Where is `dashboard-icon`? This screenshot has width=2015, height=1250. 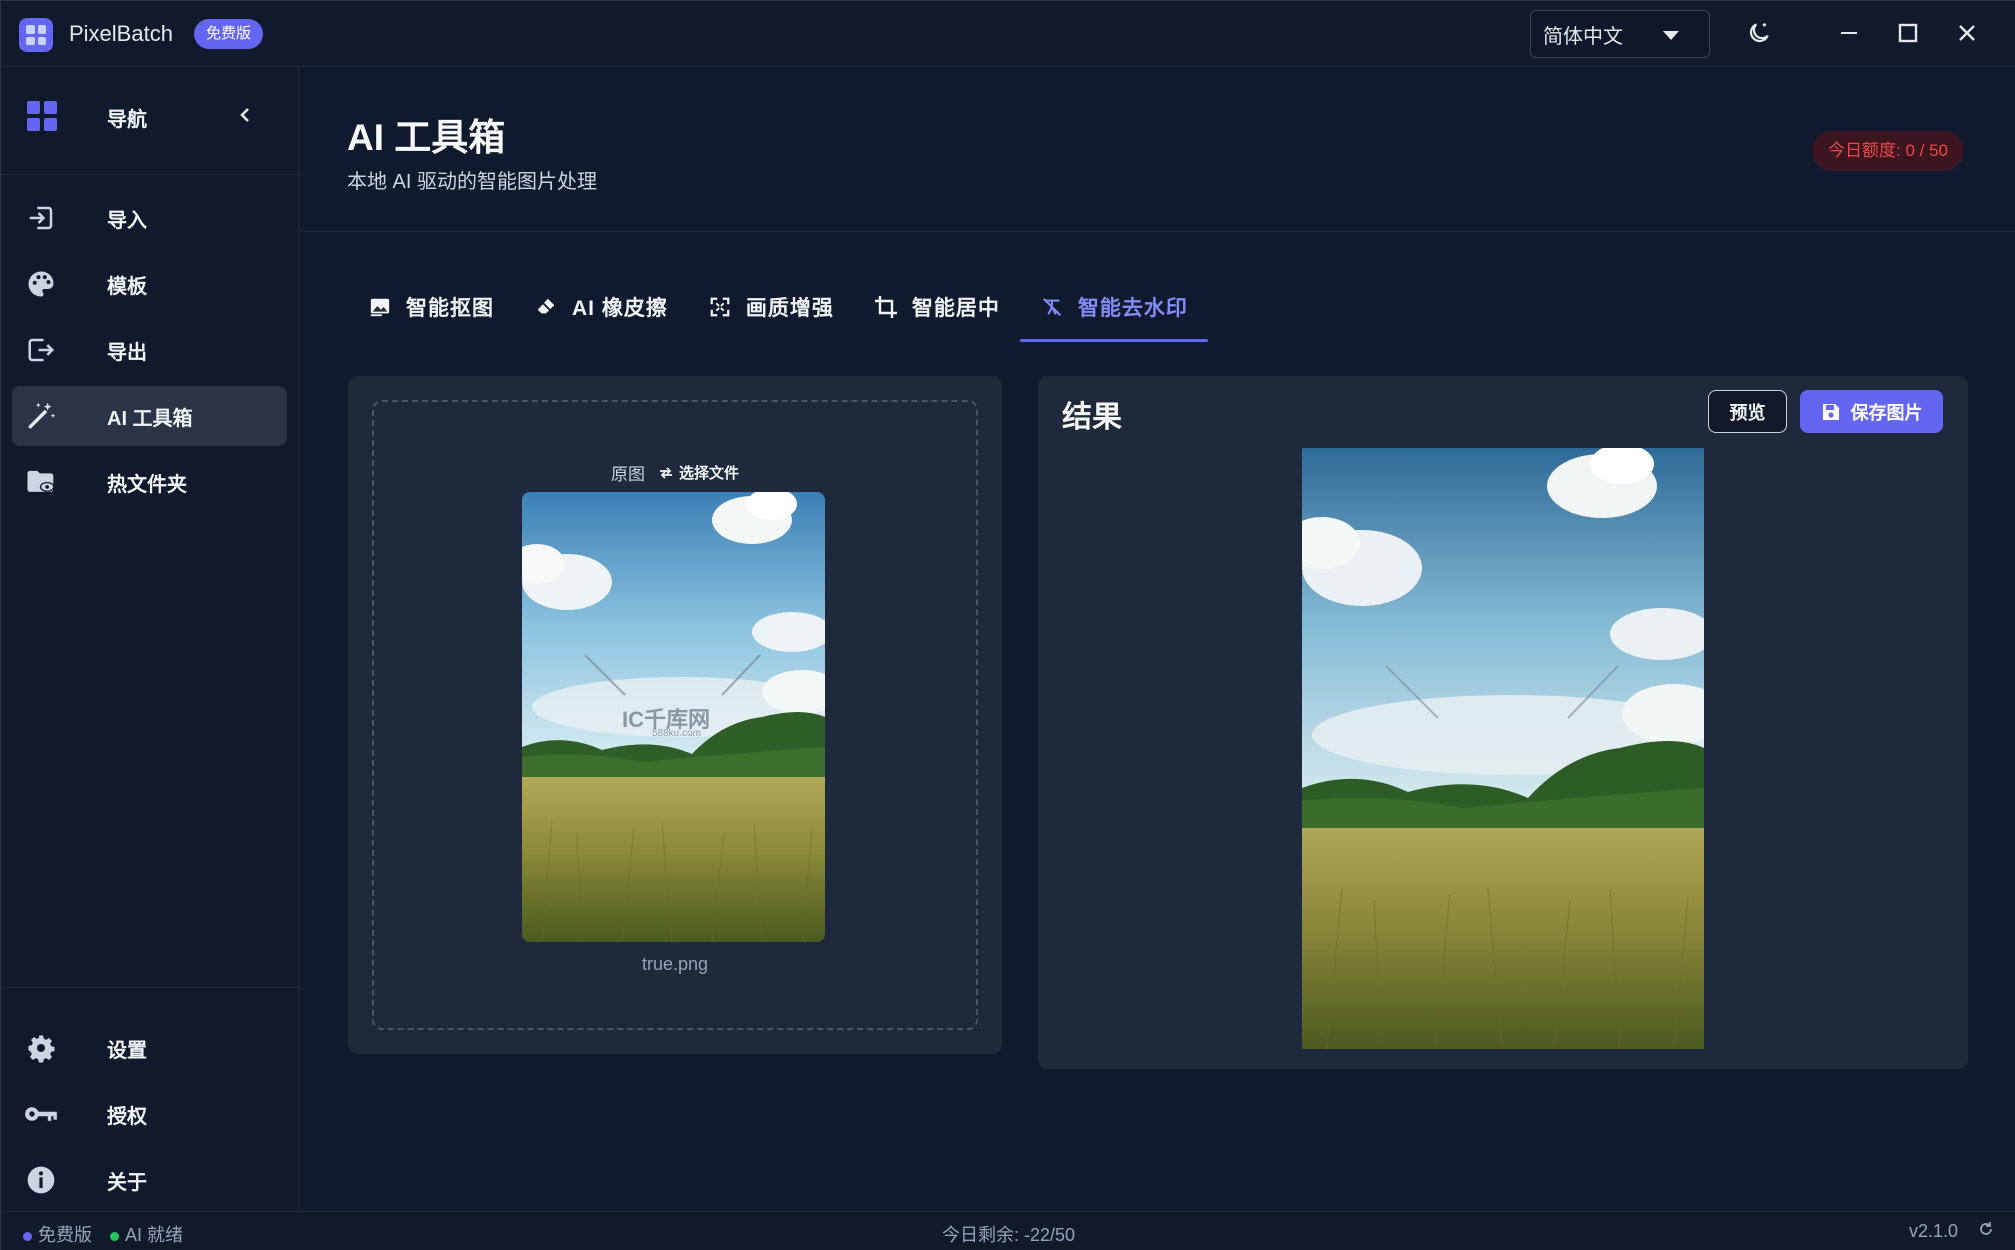
dashboard-icon is located at coordinates (42, 116).